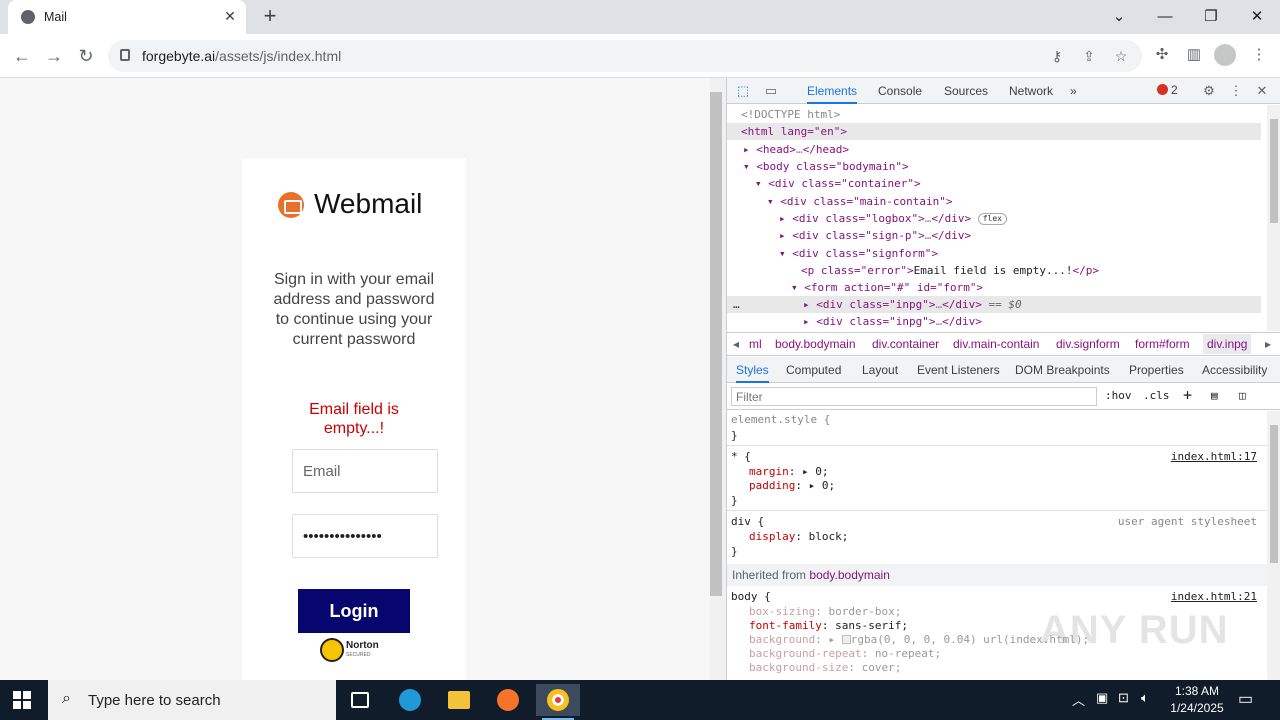 This screenshot has height=720, width=1280. Describe the element at coordinates (1268, 344) in the screenshot. I see `breadcrumb-right-icon: ▸` at that location.